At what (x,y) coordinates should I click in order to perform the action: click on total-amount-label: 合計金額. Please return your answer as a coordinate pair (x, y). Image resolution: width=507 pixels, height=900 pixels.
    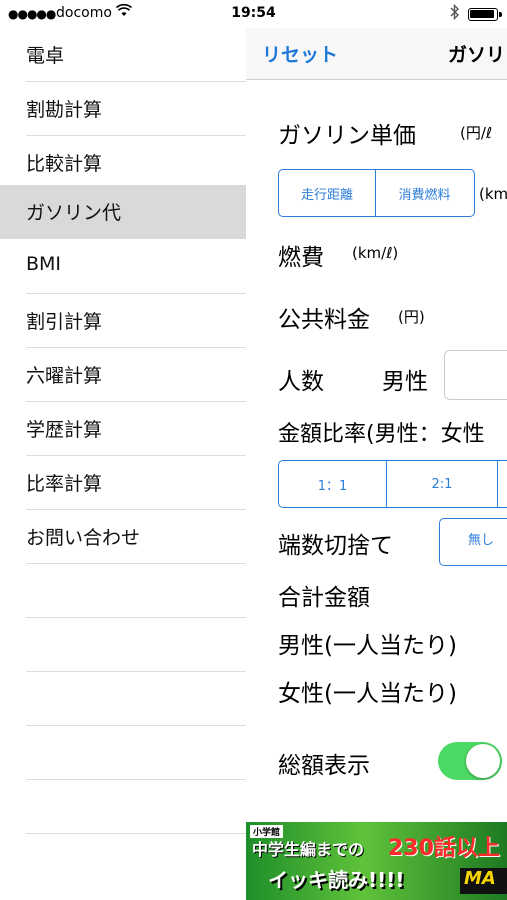
    Looking at the image, I should click on (324, 598).